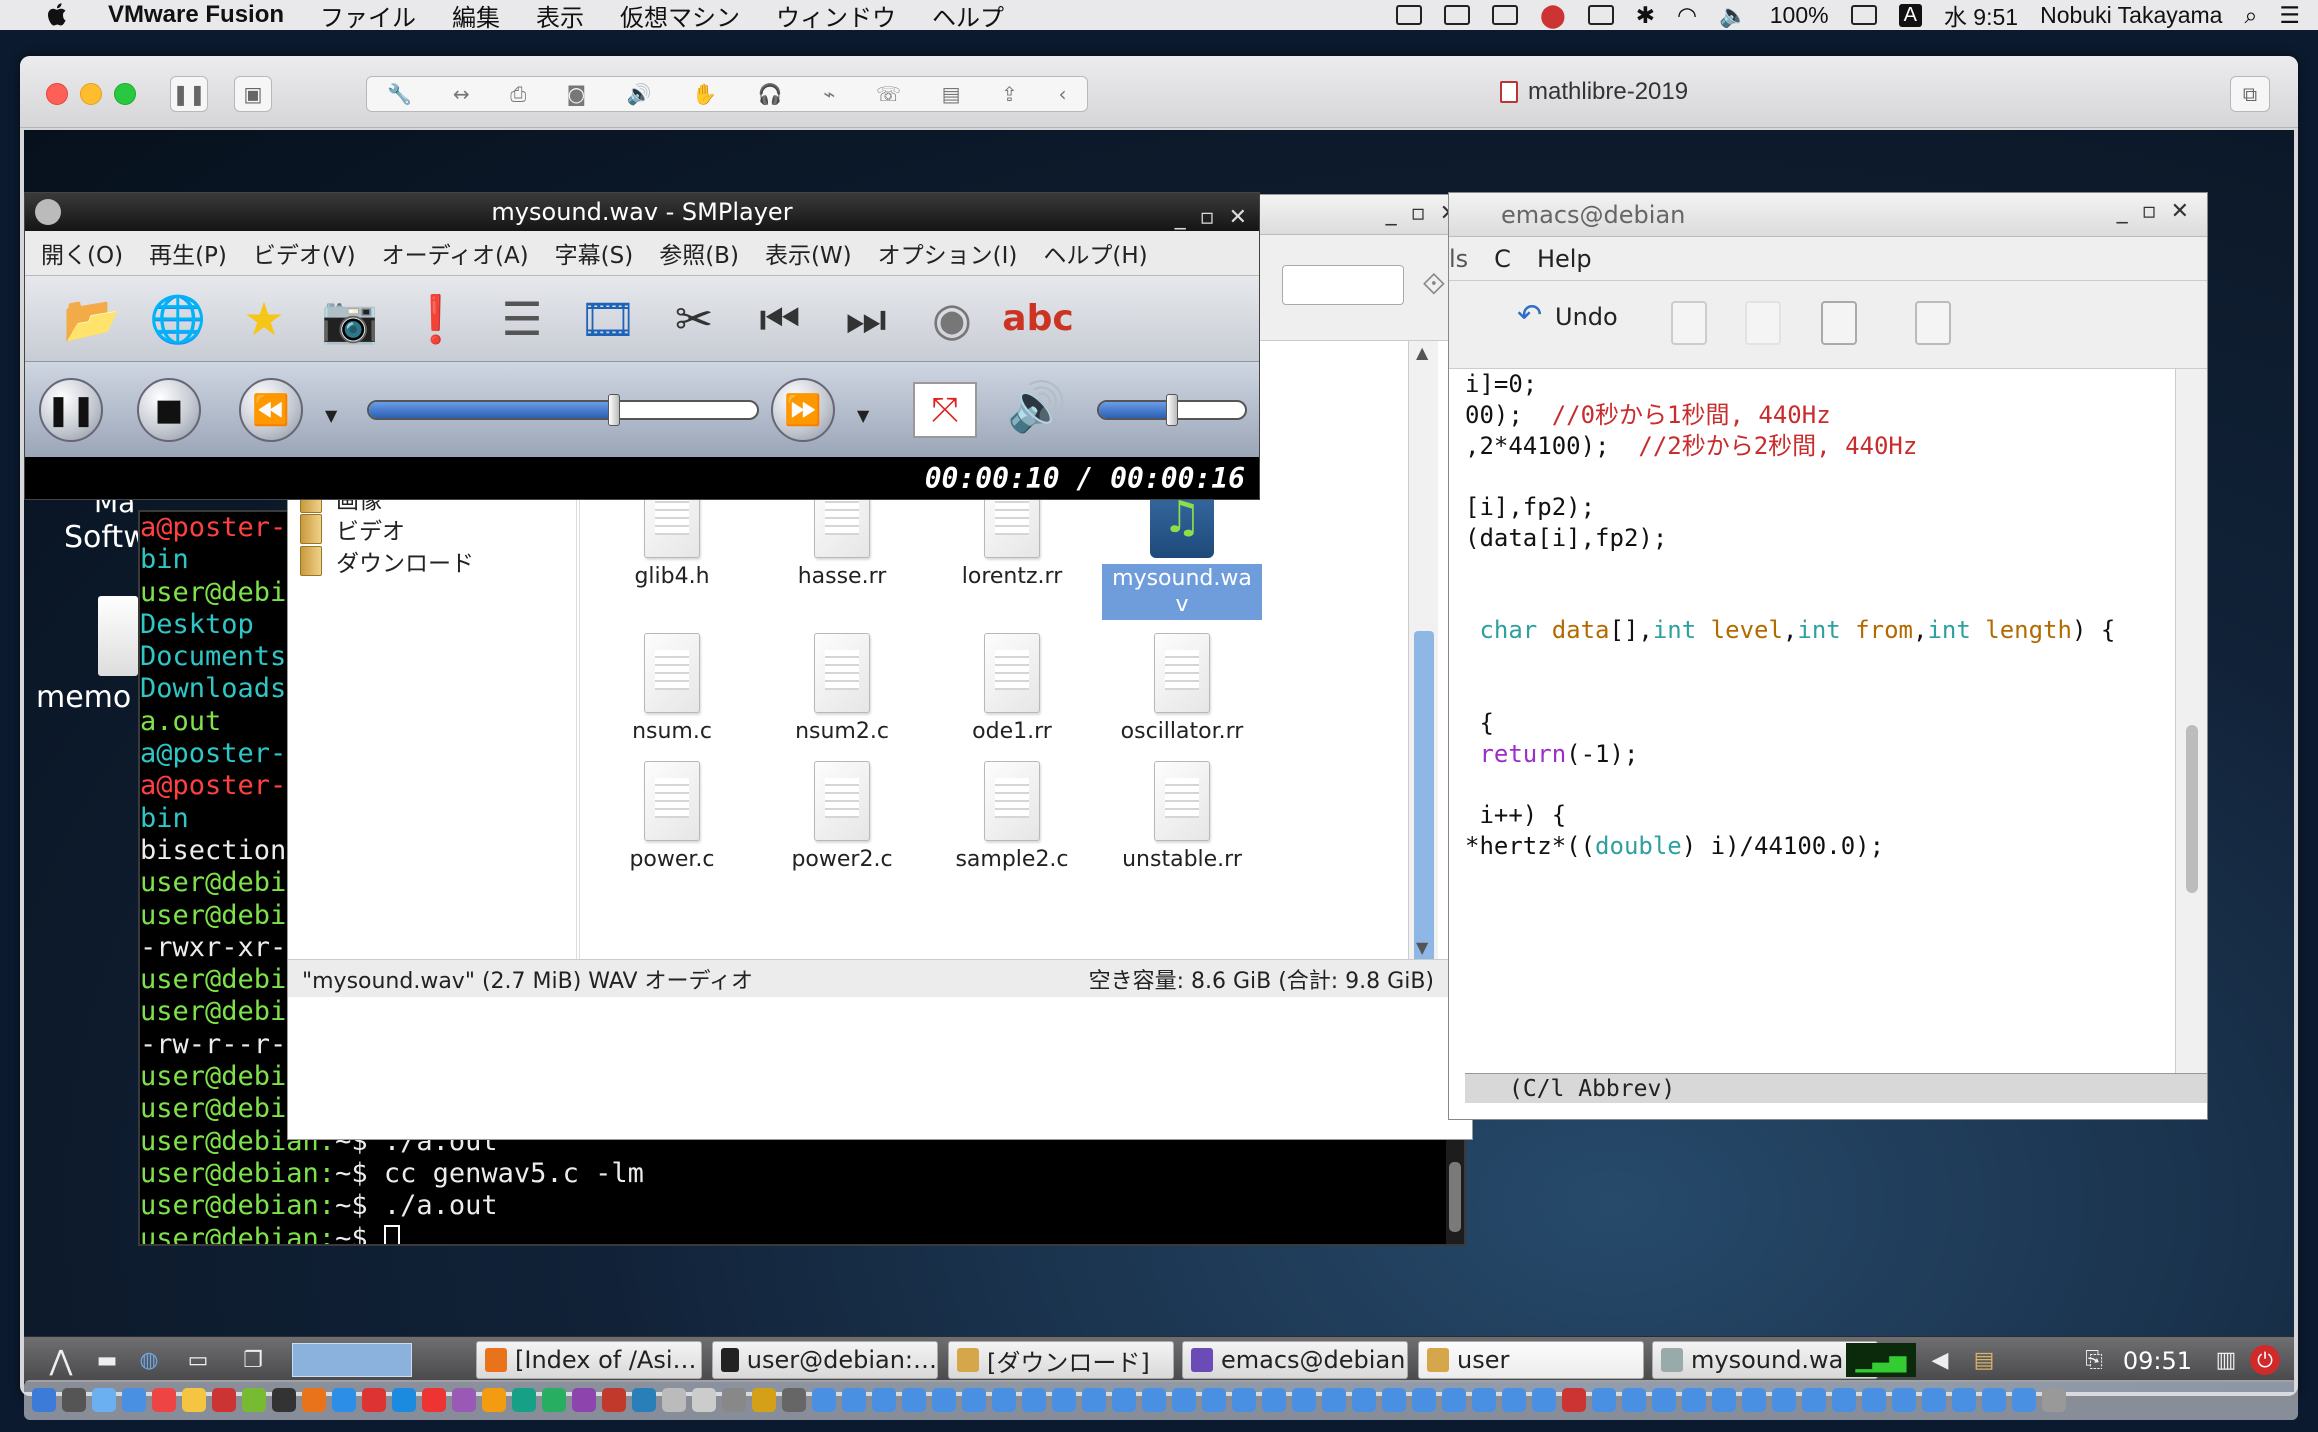 The height and width of the screenshot is (1432, 2318). Describe the element at coordinates (91, 94) in the screenshot. I see `minimize-window-button` at that location.